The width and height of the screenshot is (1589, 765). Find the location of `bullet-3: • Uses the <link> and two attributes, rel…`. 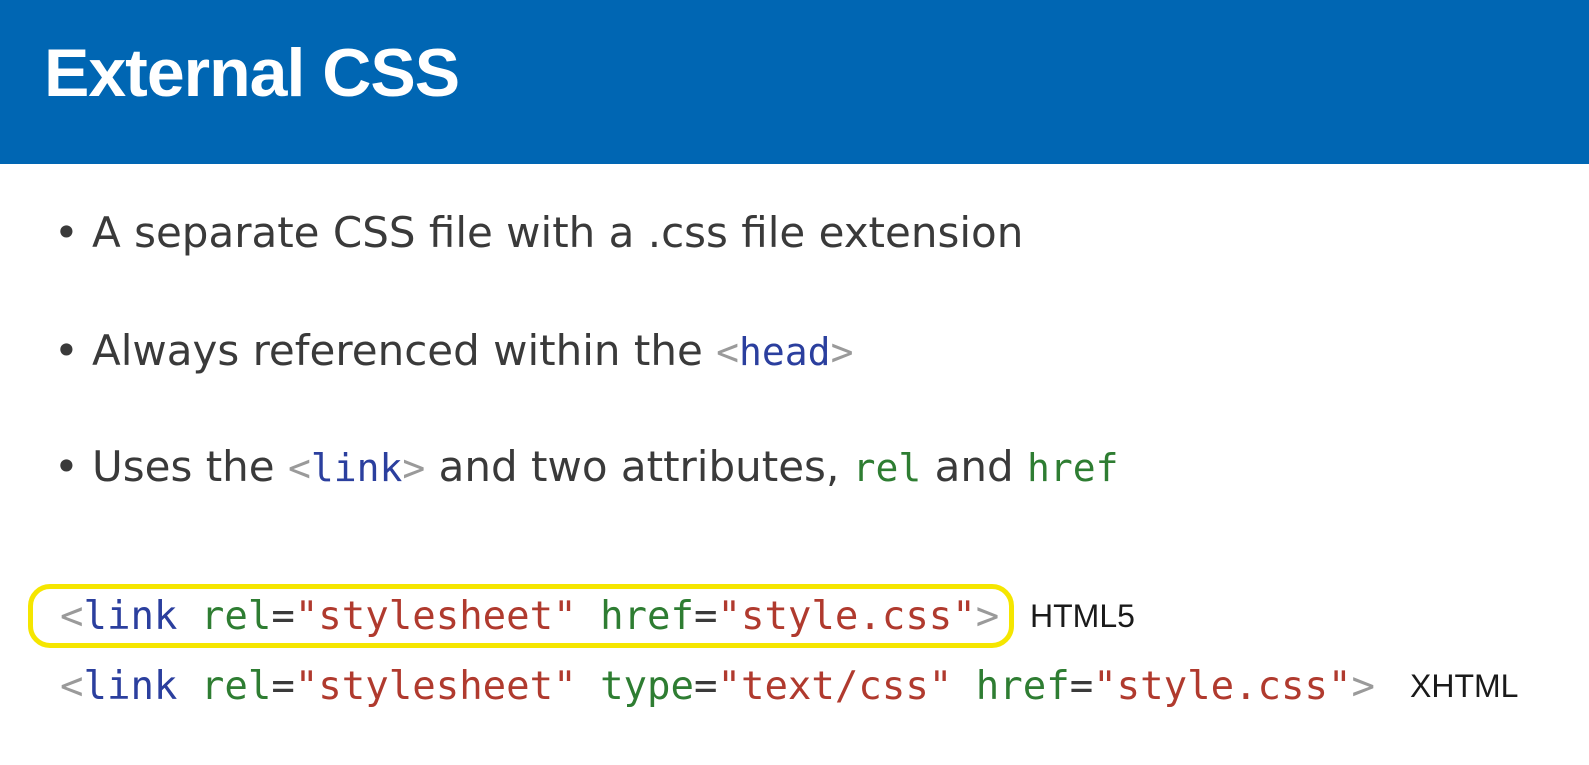

bullet-3: • Uses the <link> and two attributes, rel… is located at coordinates (586, 466).